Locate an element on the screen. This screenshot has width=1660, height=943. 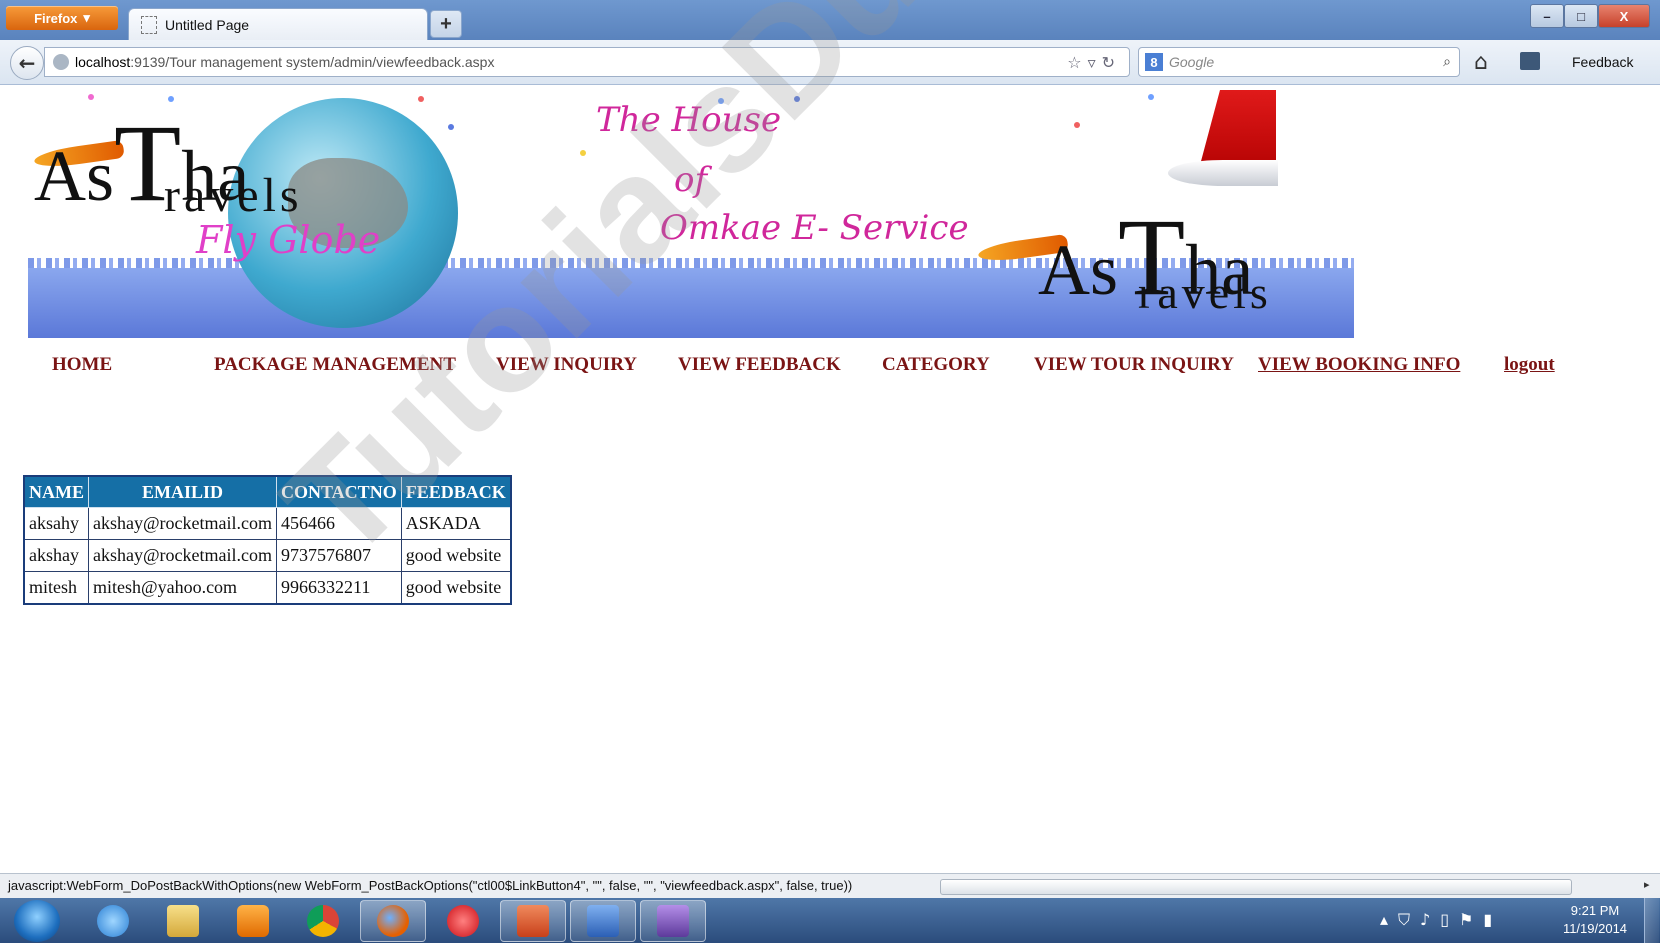
new-tab-button: + is located at coordinates (446, 24).